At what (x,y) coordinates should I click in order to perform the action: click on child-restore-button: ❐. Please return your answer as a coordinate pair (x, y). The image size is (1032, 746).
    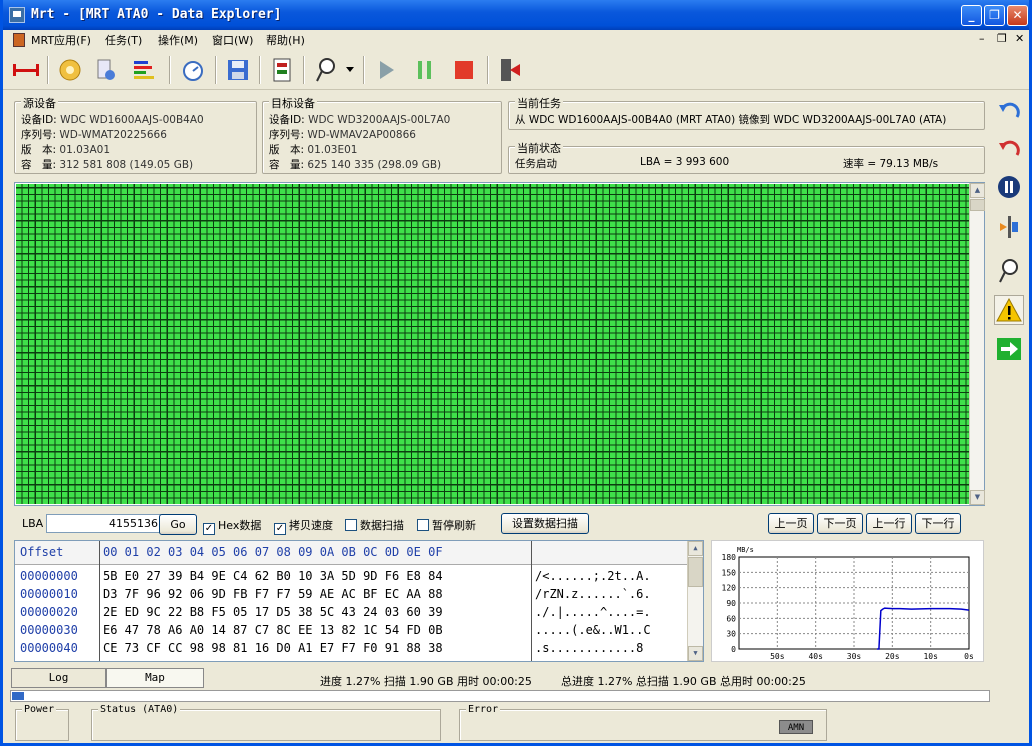
    Looking at the image, I should click on (1002, 38).